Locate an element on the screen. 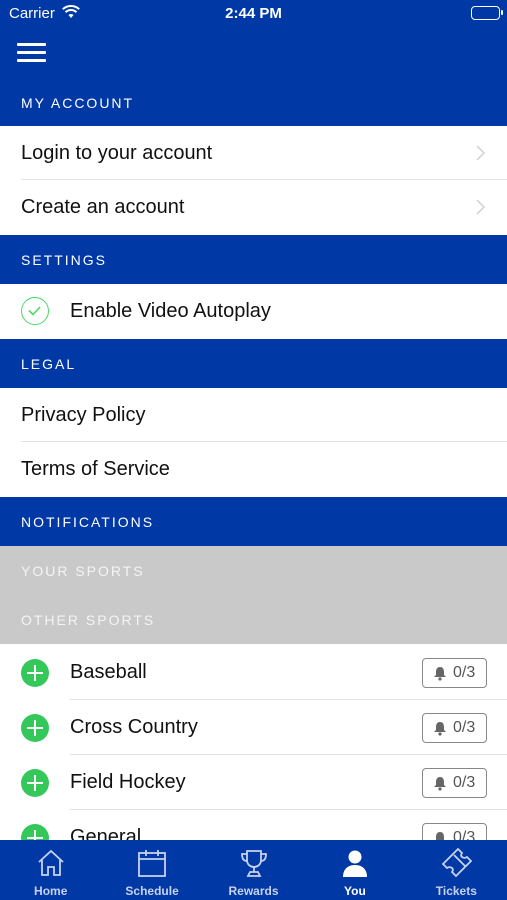 The width and height of the screenshot is (507, 900). tab-label: Schedule is located at coordinates (152, 891).